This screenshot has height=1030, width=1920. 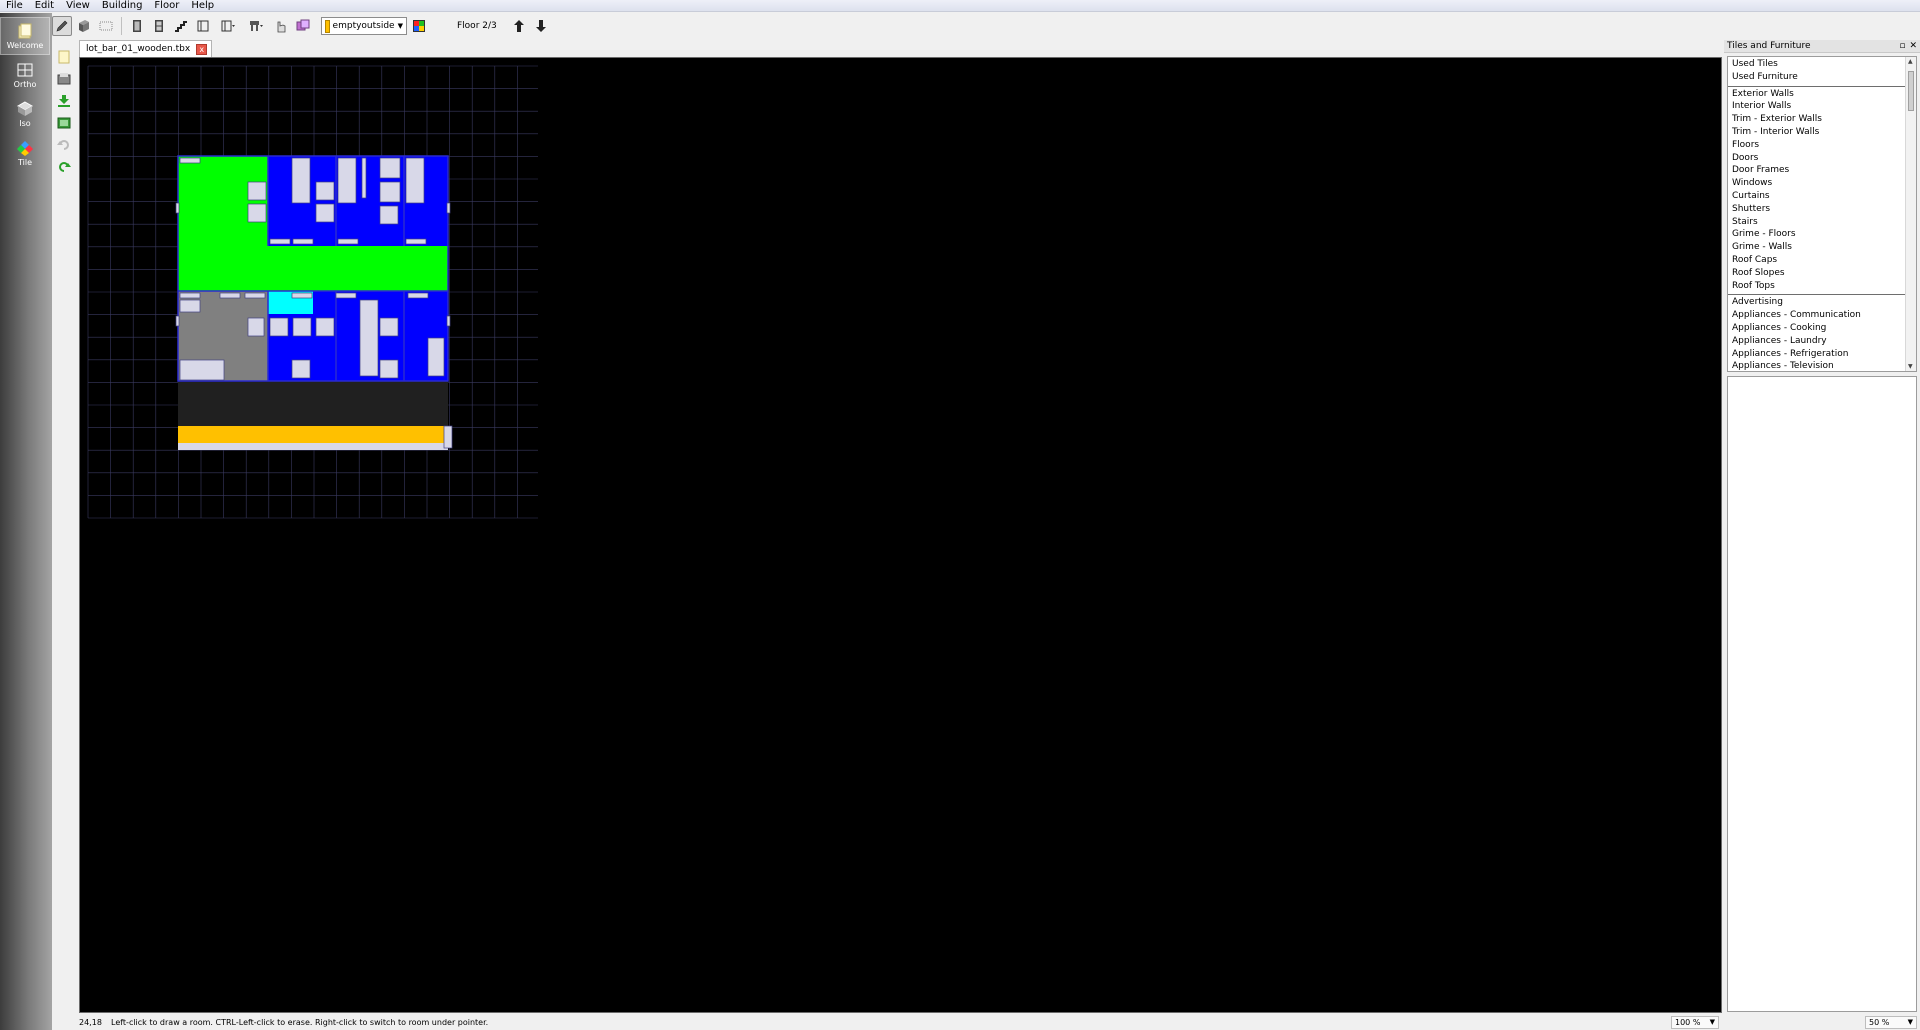 I want to click on scrollbar-thumb, so click(x=1911, y=91).